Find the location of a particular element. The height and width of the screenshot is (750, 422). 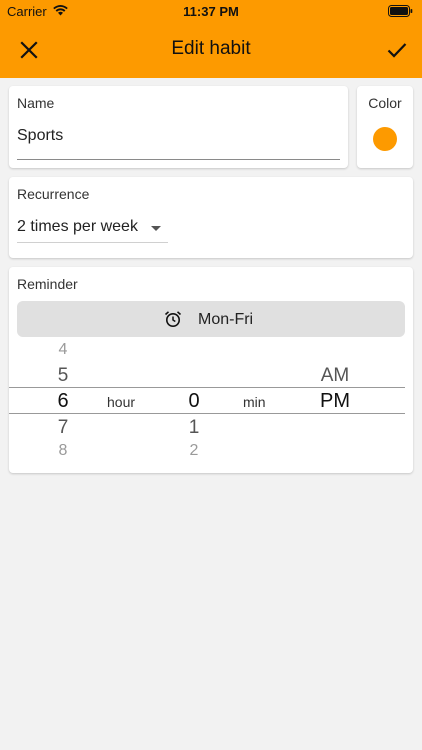

app-header: Carrier 11:37 PM Edit habit is located at coordinates (211, 39).